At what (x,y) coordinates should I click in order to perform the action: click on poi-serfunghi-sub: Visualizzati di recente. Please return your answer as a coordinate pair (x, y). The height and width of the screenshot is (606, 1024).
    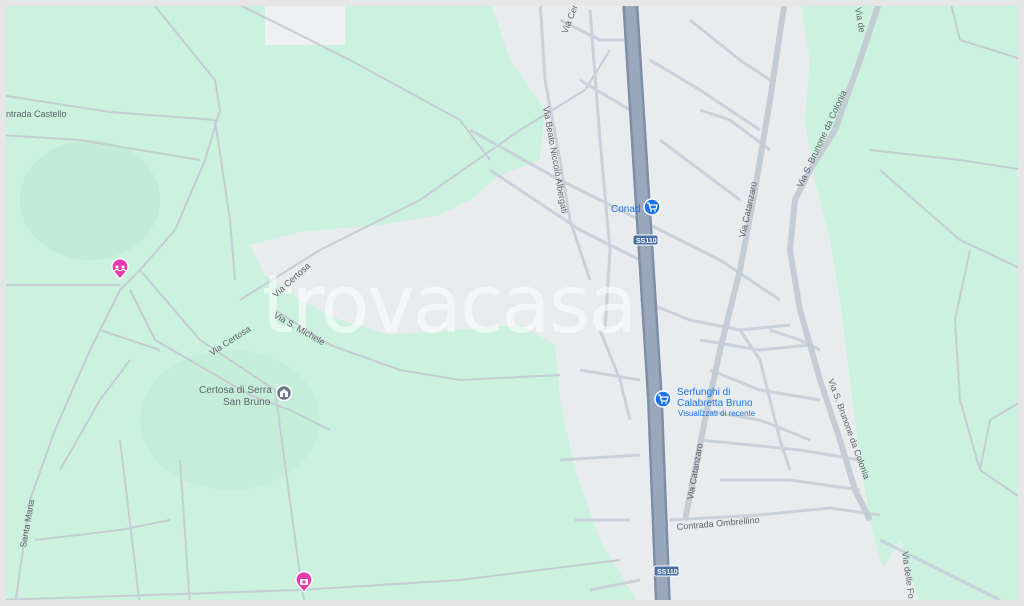
    Looking at the image, I should click on (717, 413).